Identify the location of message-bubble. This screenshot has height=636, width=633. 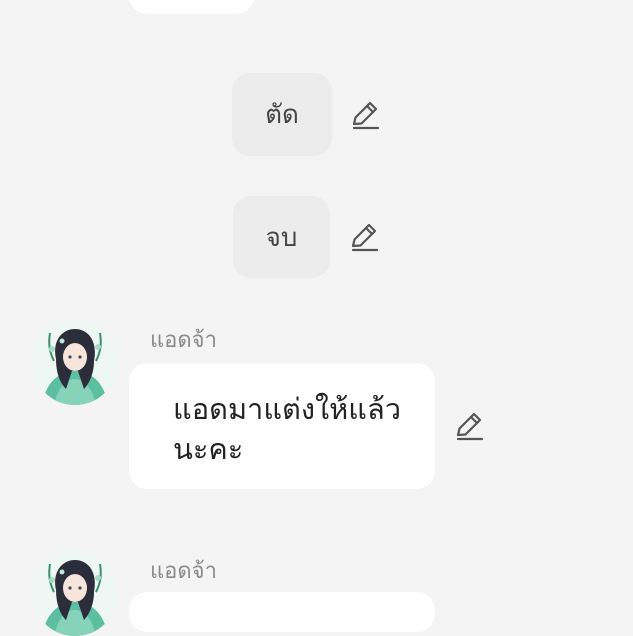
(282, 612).